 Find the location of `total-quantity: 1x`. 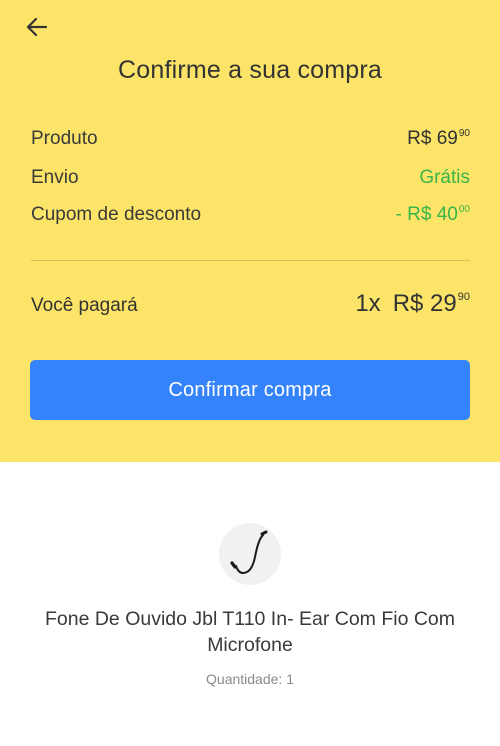

total-quantity: 1x is located at coordinates (368, 303).